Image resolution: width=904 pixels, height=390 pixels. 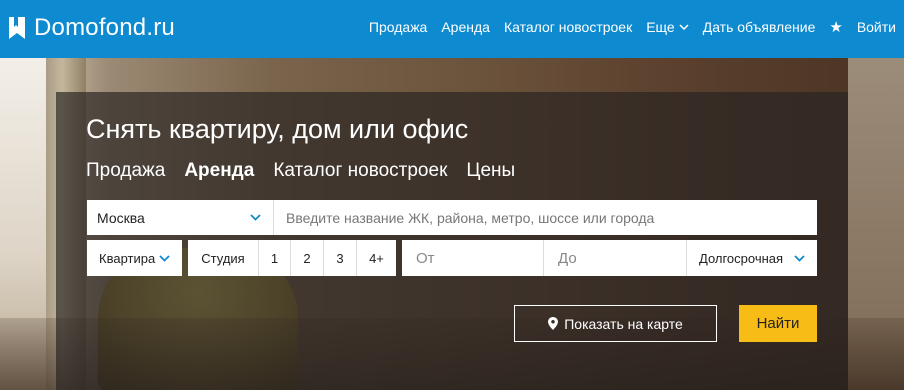 What do you see at coordinates (615, 258) in the screenshot?
I see `price-to-input` at bounding box center [615, 258].